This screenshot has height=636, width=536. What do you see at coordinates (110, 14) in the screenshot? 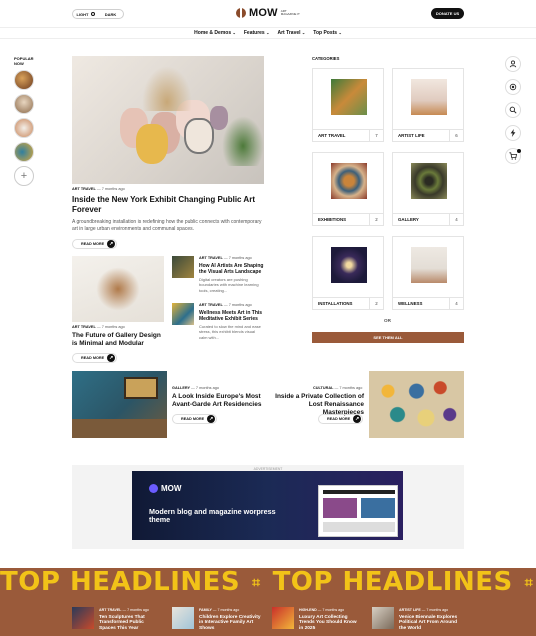
I see `dark-mode-label: DARK` at bounding box center [110, 14].